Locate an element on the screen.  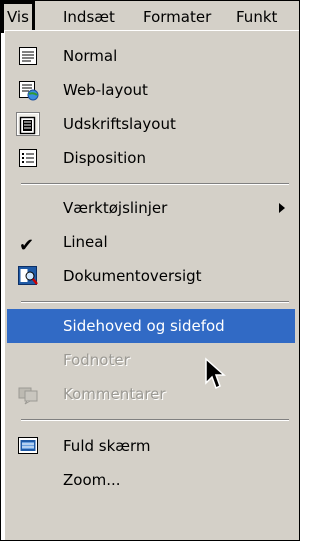
print-layout-icon is located at coordinates (28, 124).